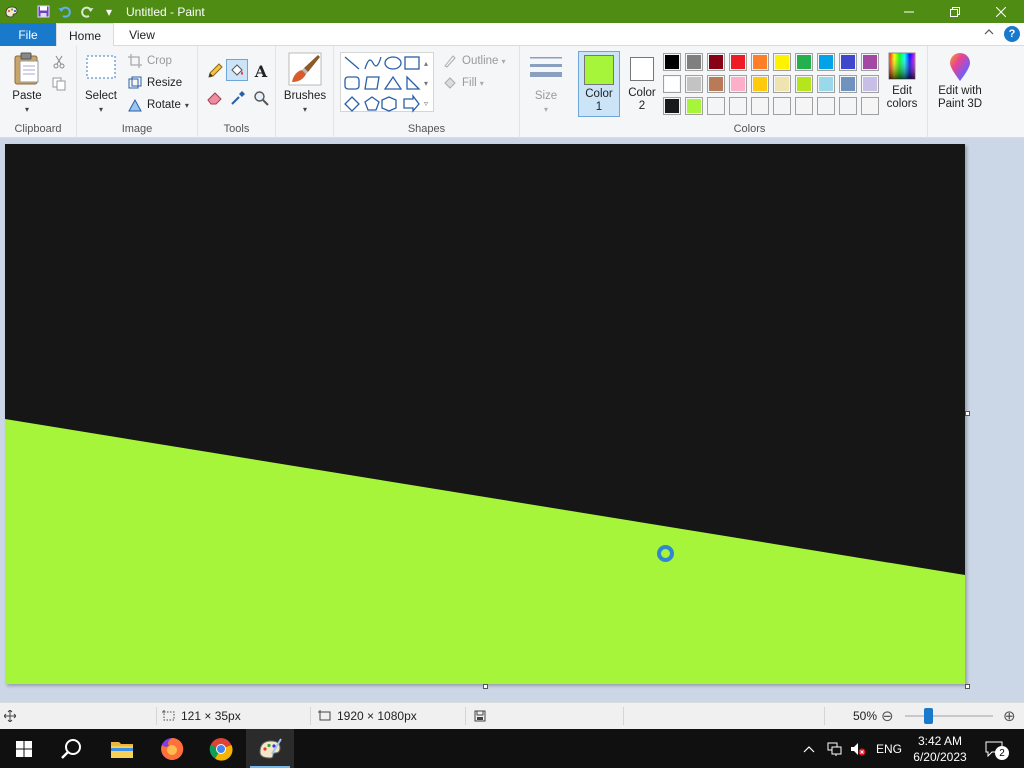 This screenshot has height=768, width=1024. I want to click on paste-label: Paste, so click(27, 96).